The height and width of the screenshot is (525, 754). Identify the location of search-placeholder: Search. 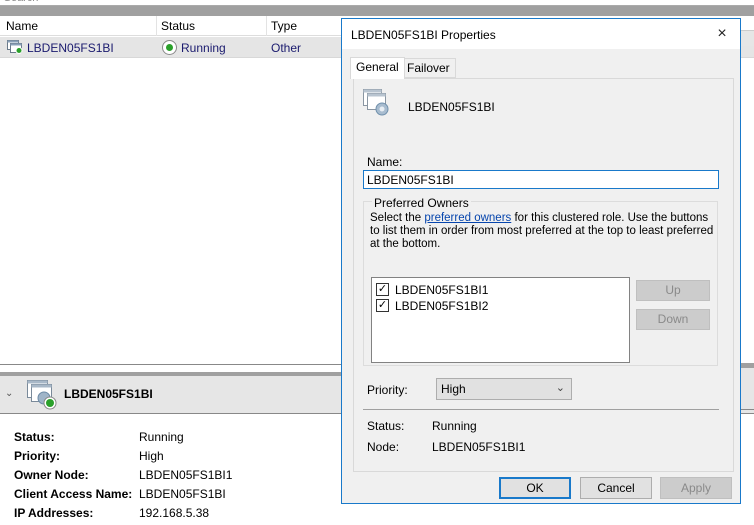
(21, 2).